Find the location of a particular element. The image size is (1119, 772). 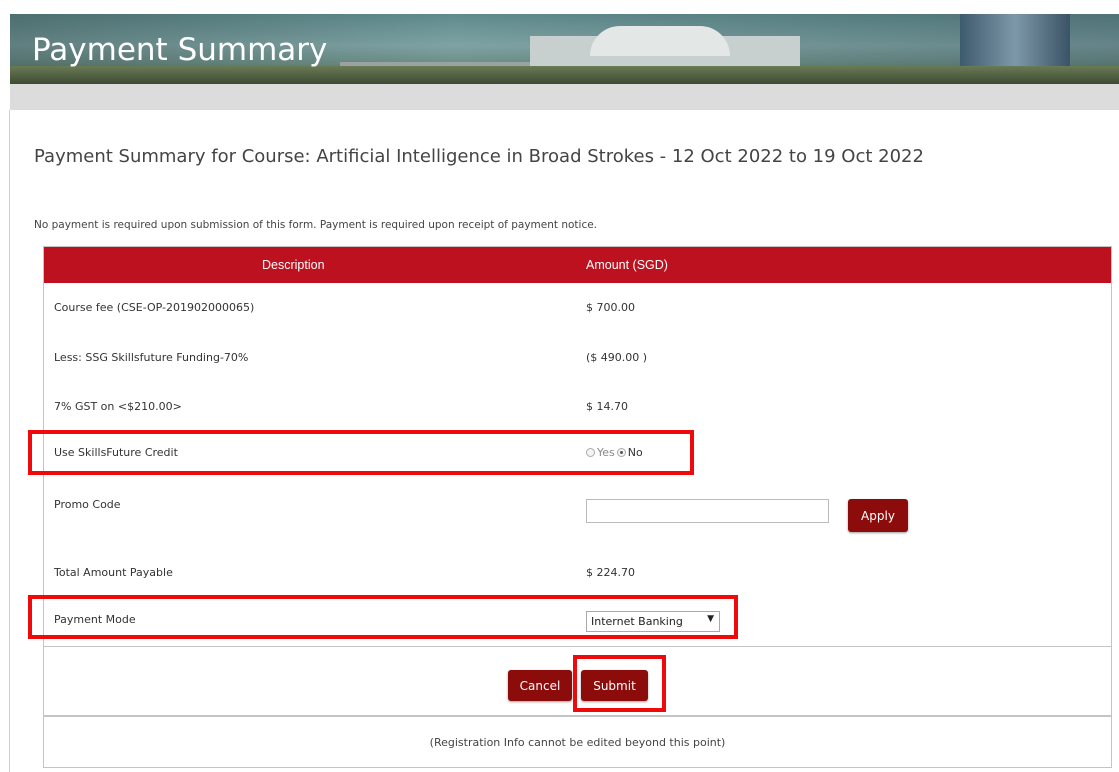

page-banner: Payment Summary is located at coordinates (564, 49).